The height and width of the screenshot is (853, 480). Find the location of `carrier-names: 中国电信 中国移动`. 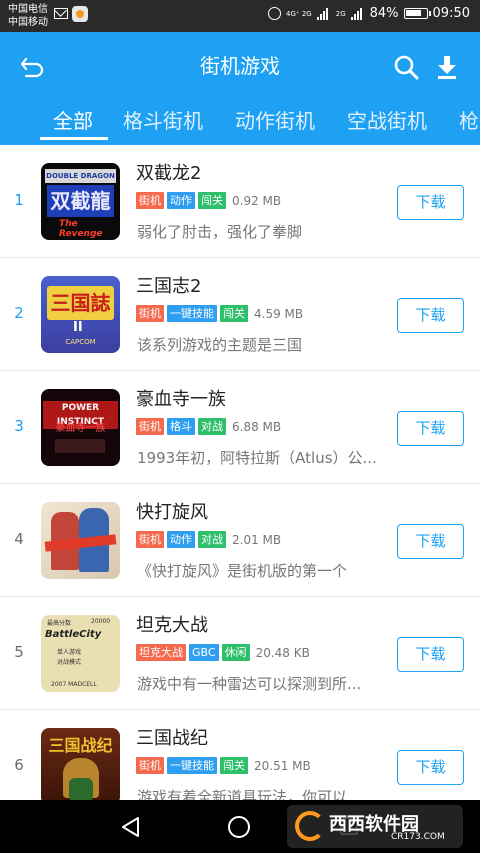

carrier-names: 中国电信 中国移动 is located at coordinates (28, 16).